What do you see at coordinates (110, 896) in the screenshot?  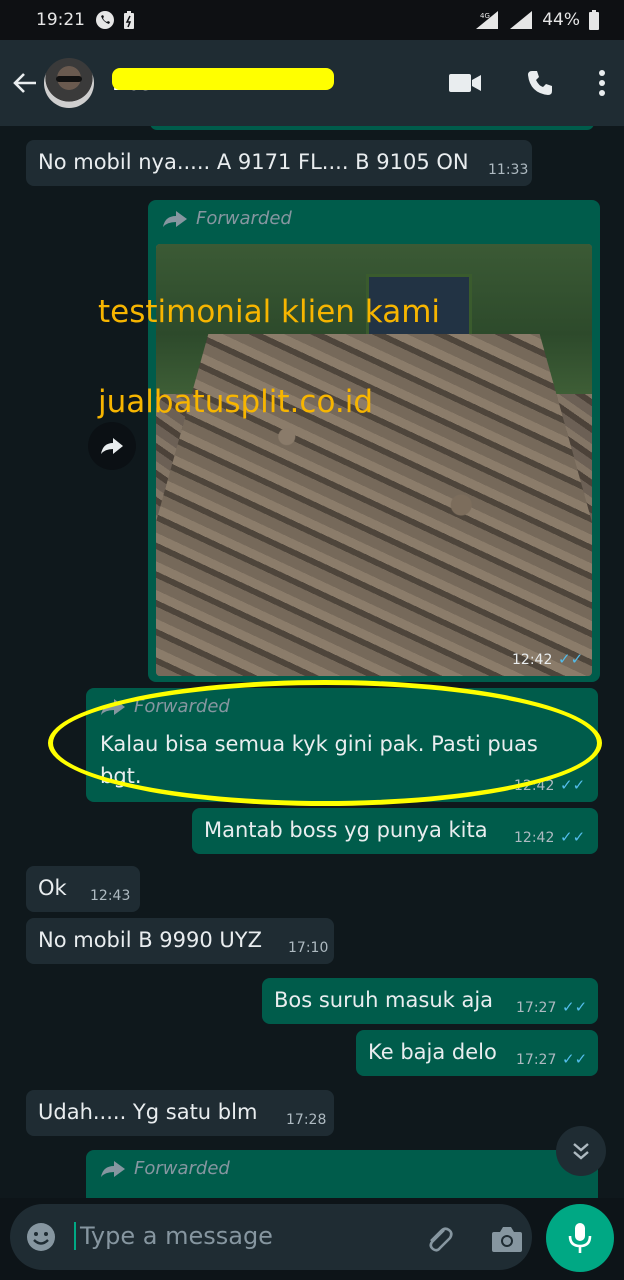 I see `message-time: 12:43` at bounding box center [110, 896].